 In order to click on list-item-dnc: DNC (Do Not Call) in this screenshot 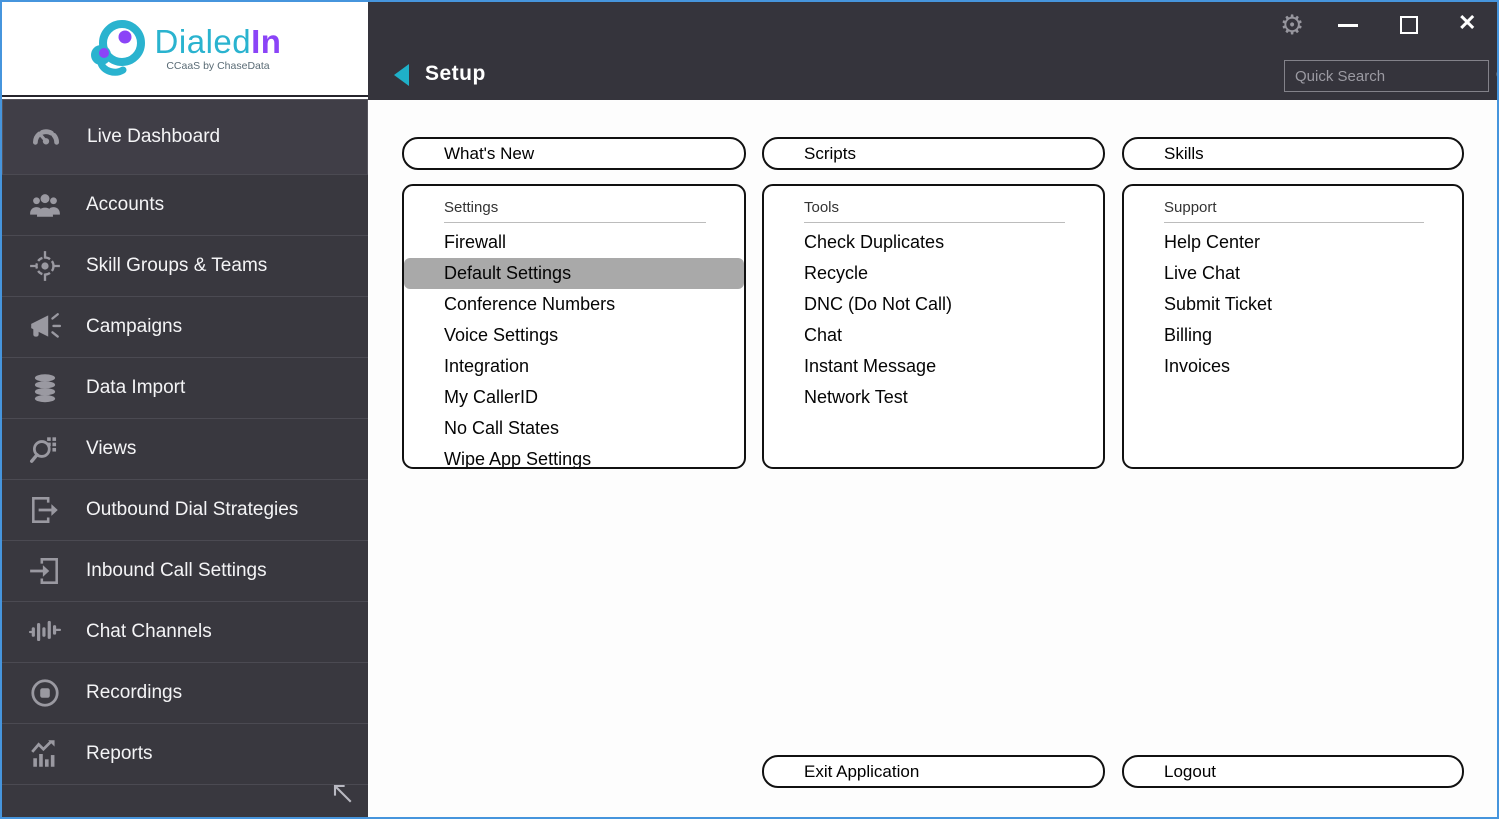, I will do `click(933, 304)`.